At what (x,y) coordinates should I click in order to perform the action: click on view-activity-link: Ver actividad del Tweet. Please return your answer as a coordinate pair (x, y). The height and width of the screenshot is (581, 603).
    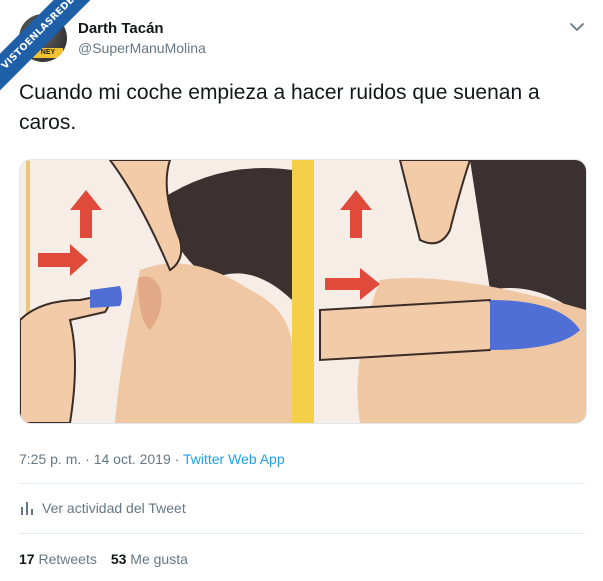
    Looking at the image, I should click on (103, 508).